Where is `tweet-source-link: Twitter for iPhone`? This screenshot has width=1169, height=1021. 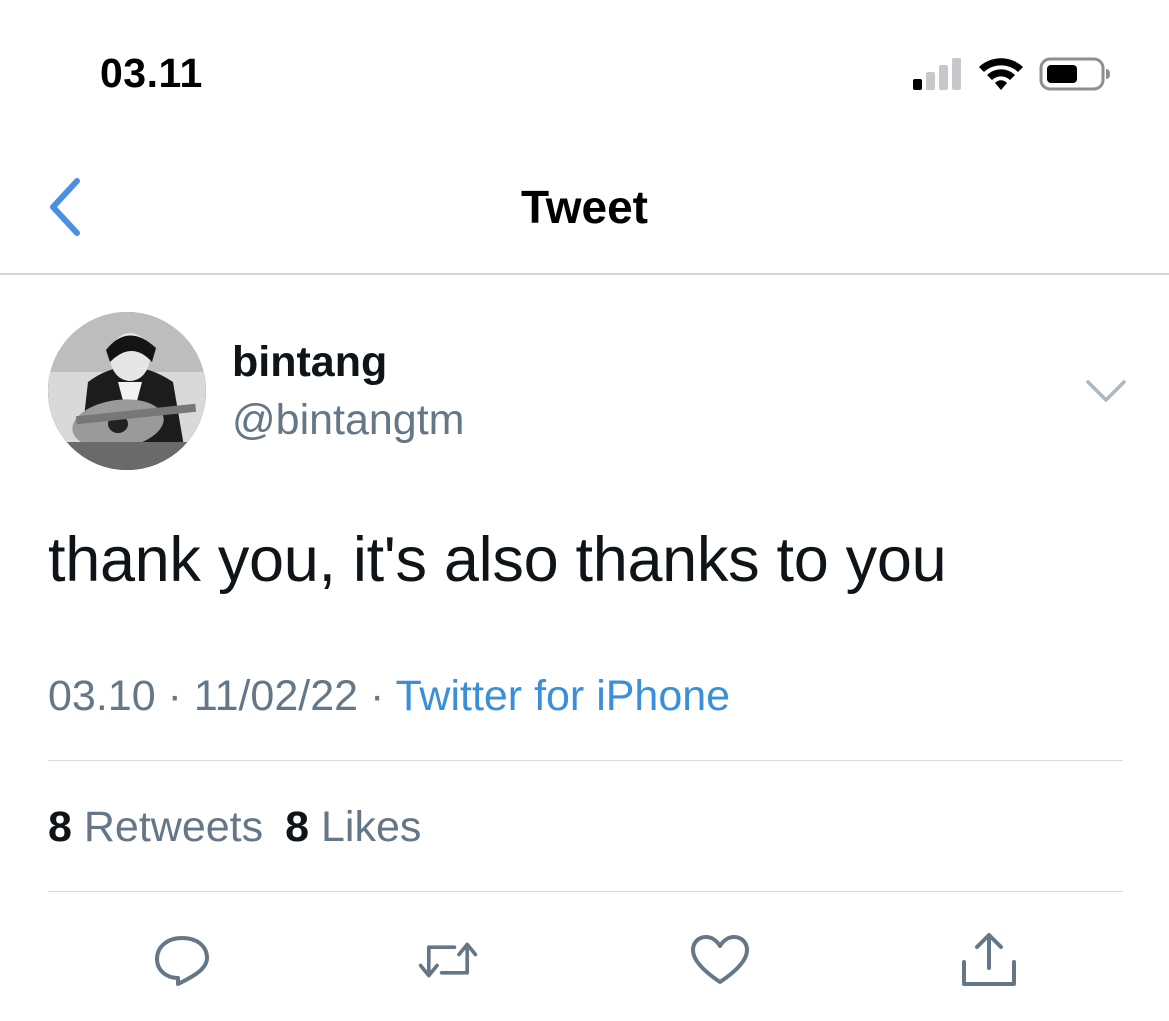
tweet-source-link: Twitter for iPhone is located at coordinates (563, 696).